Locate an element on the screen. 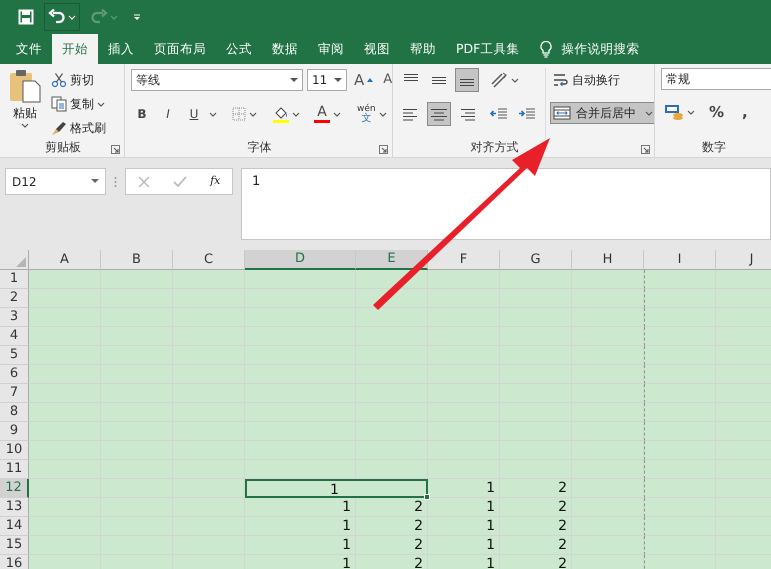 This screenshot has height=569, width=771. ribbon-tab: 帮助 is located at coordinates (423, 49).